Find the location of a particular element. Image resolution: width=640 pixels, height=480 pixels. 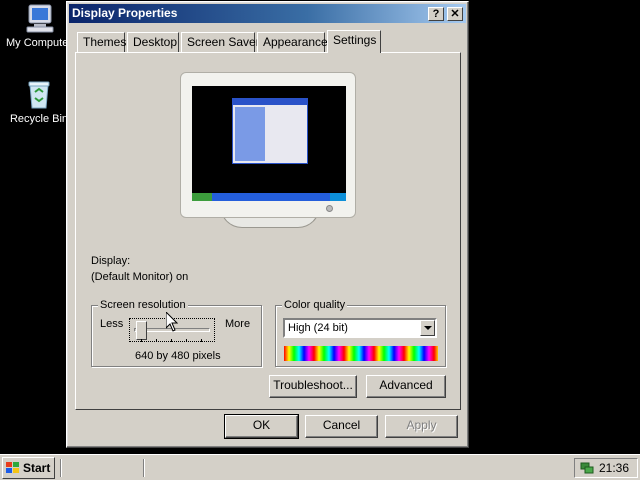

desktop-icon-my-computer: My Computer is located at coordinates (39, 25).